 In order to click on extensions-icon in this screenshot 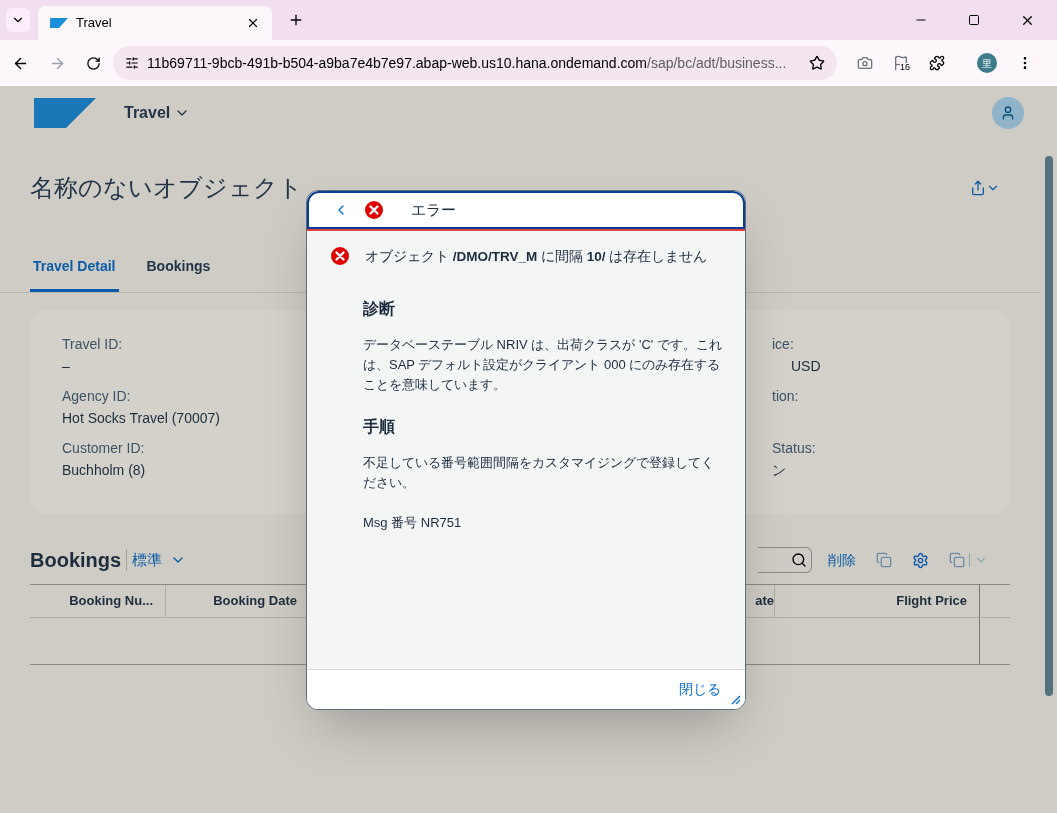, I will do `click(937, 63)`.